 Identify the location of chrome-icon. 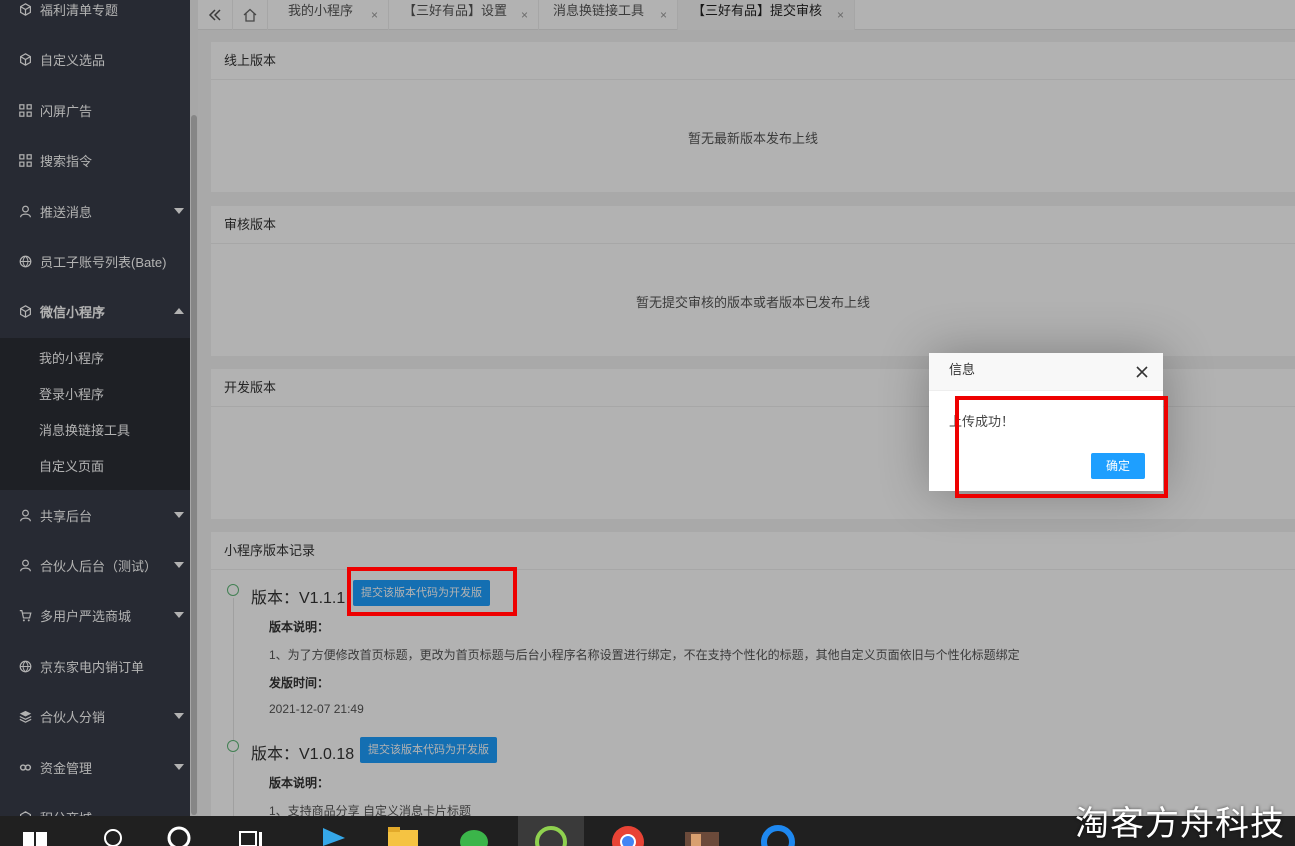
(628, 836).